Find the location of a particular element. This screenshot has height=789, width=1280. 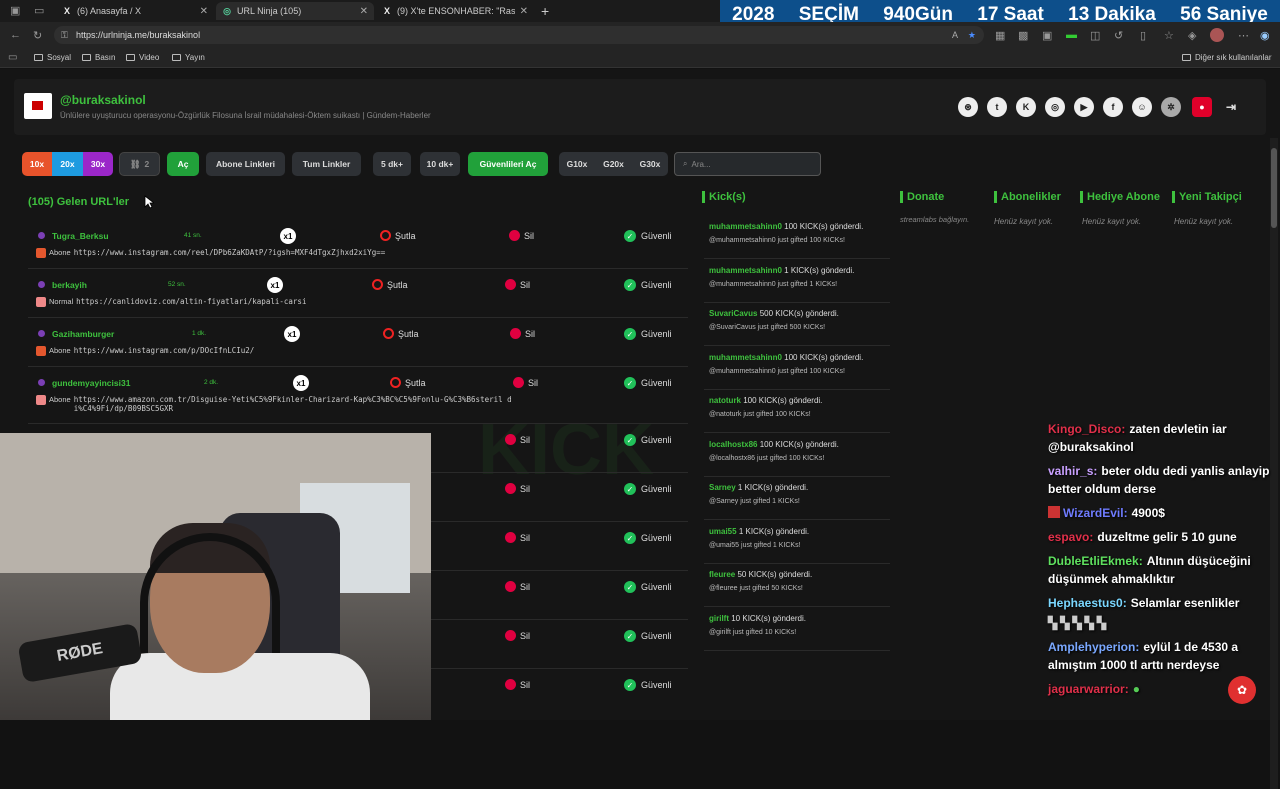

discord-icon: ☺ is located at coordinates (1142, 107).